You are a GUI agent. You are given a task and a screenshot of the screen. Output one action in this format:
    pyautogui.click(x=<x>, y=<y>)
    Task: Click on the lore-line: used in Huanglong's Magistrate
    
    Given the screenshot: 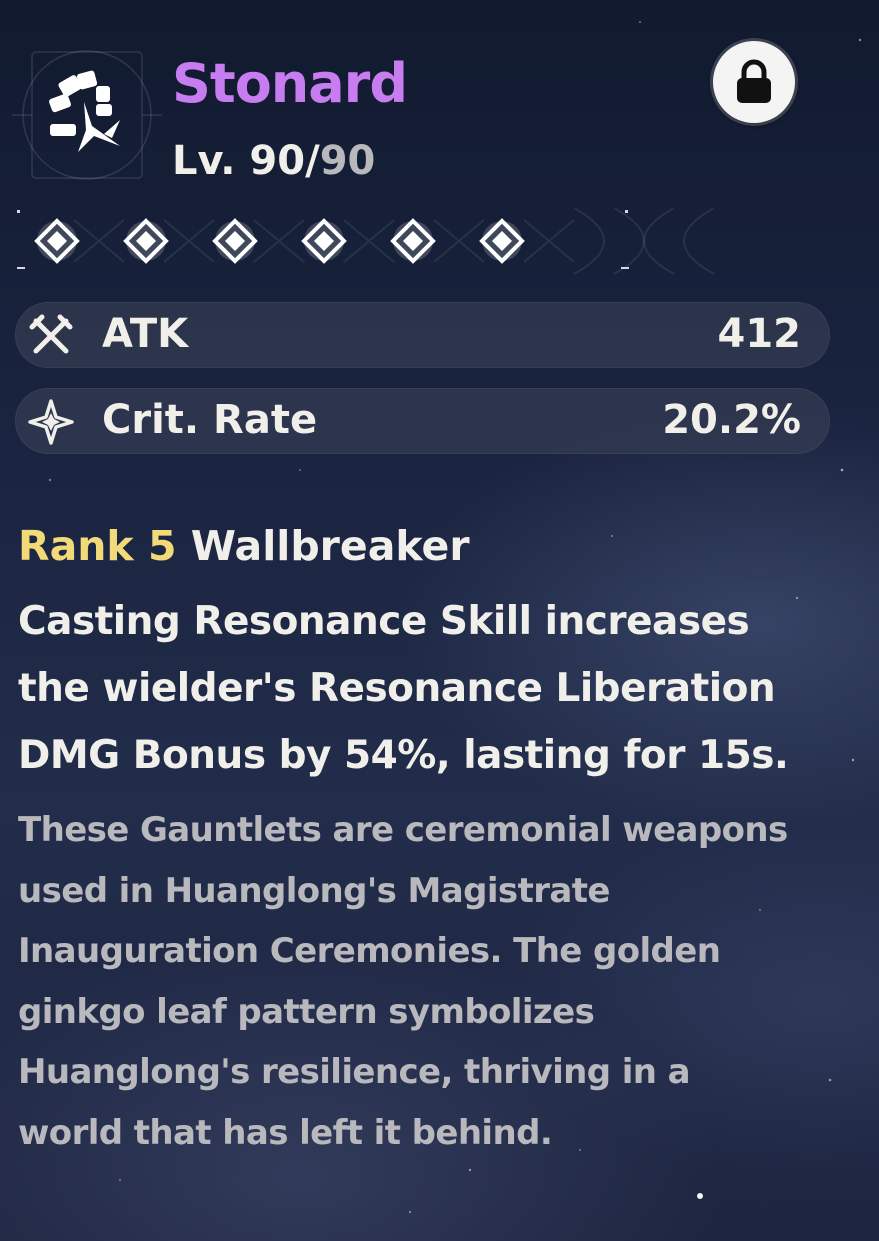 What is the action you would take?
    pyautogui.click(x=314, y=890)
    